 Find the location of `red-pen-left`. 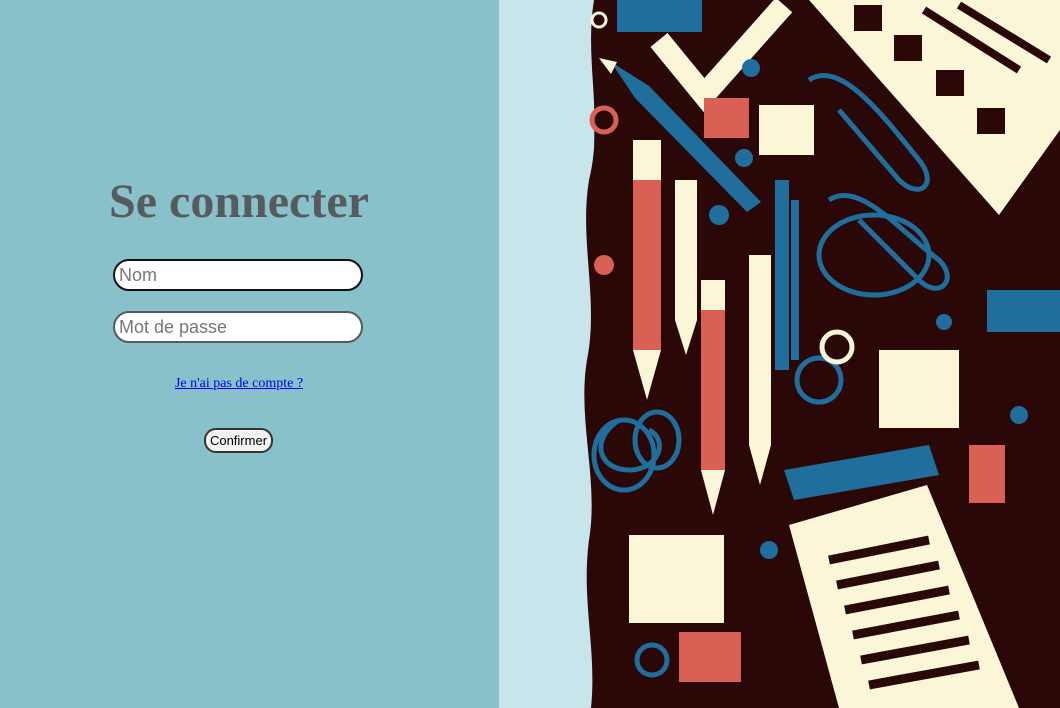

red-pen-left is located at coordinates (647, 270).